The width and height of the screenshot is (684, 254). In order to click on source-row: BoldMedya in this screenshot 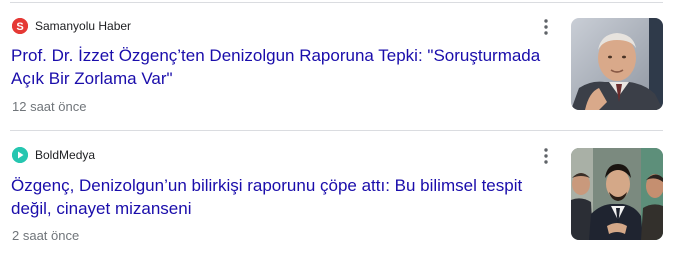, I will do `click(53, 155)`.